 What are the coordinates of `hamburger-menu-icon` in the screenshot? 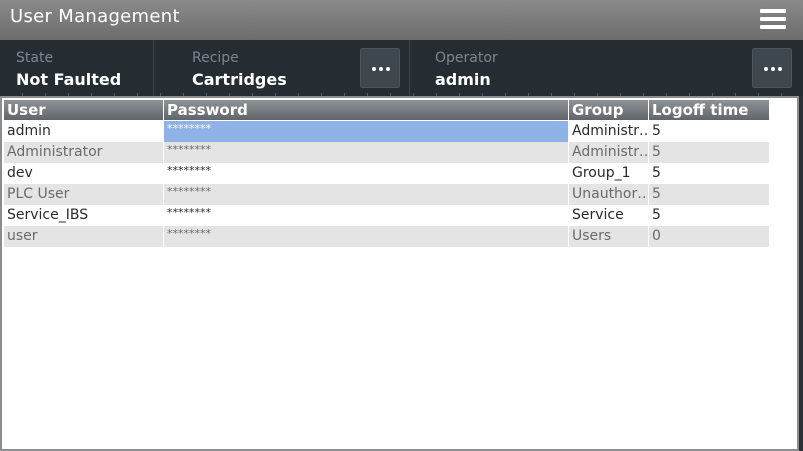 It's located at (773, 19).